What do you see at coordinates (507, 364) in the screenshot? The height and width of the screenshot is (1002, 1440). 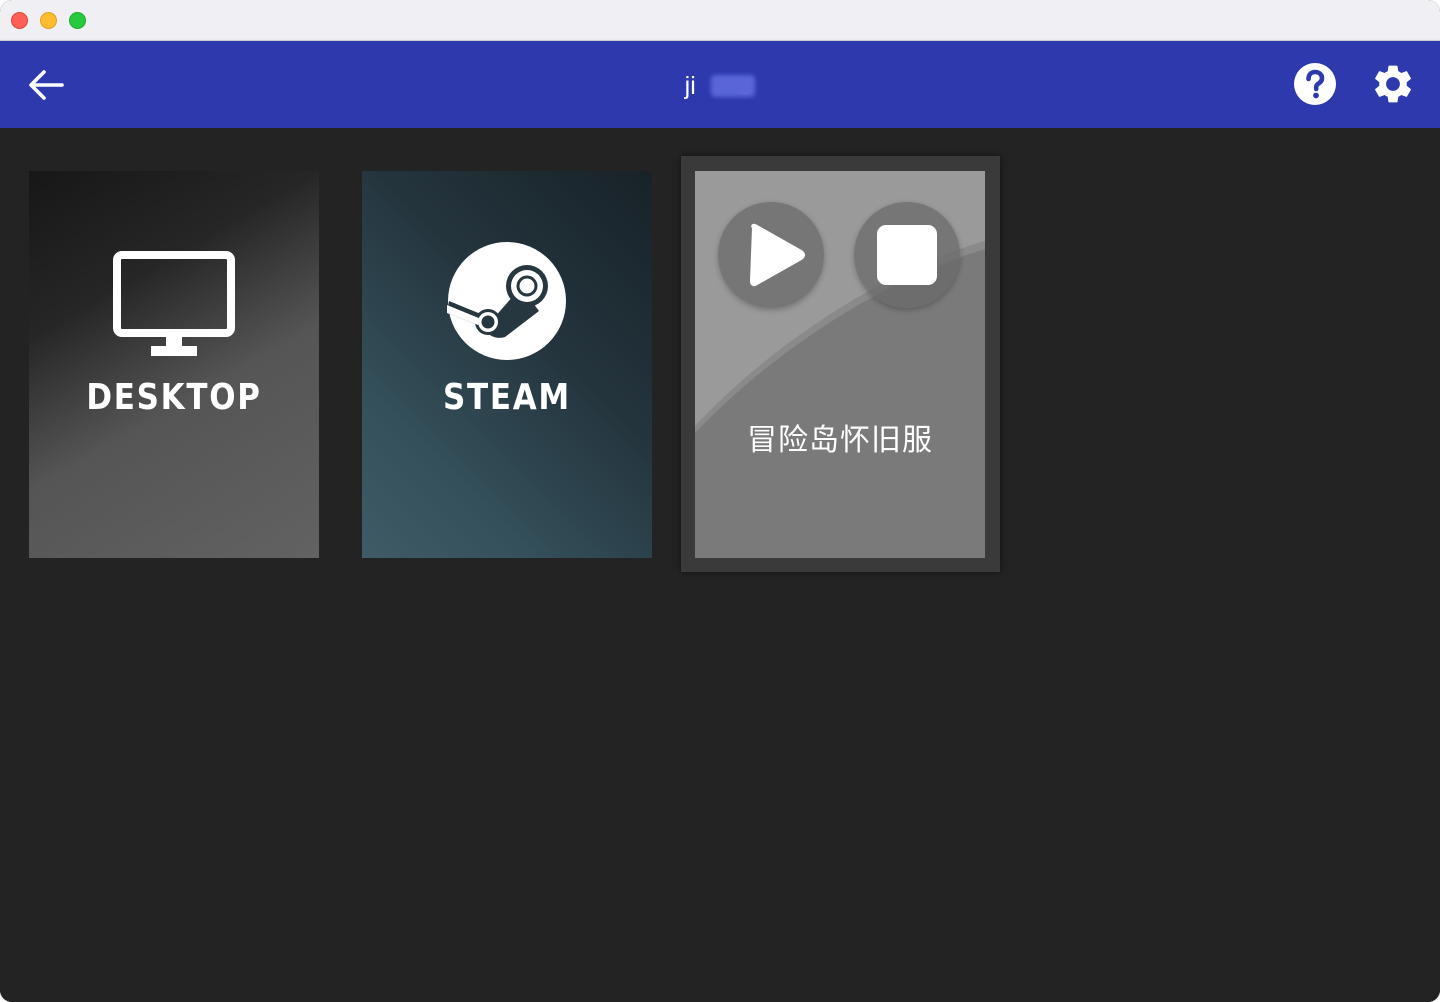 I see `app-tile-steam: STEAM` at bounding box center [507, 364].